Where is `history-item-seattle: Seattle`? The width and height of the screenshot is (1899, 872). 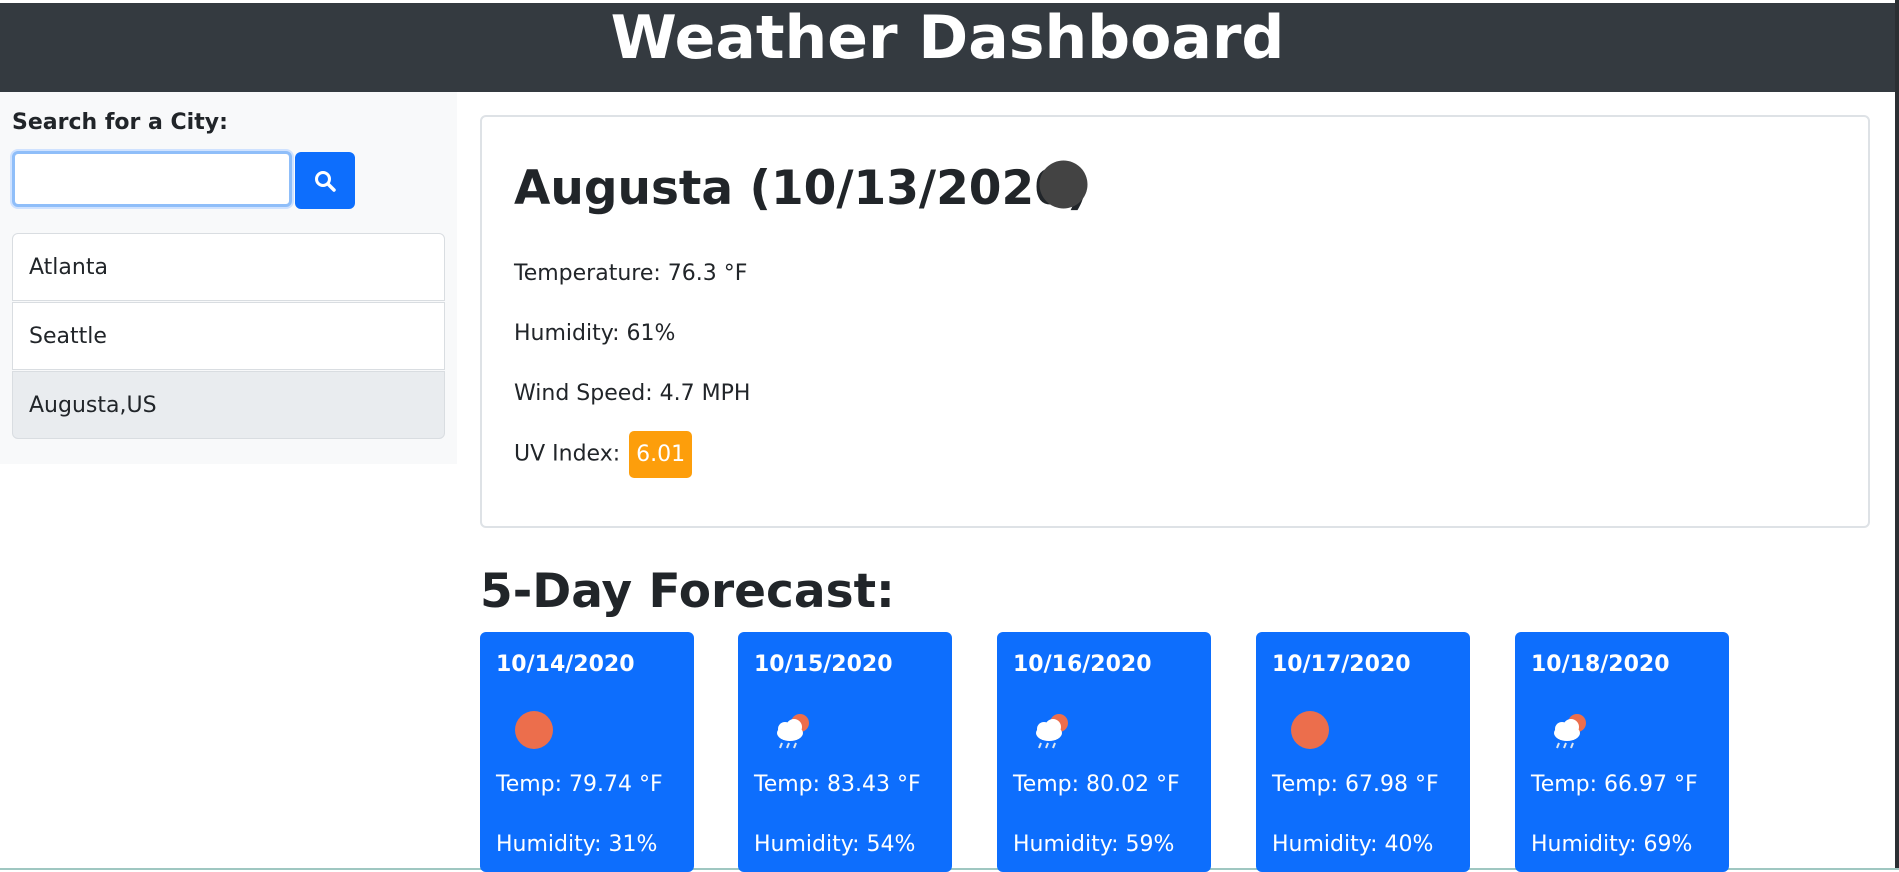
history-item-seattle: Seattle is located at coordinates (228, 336).